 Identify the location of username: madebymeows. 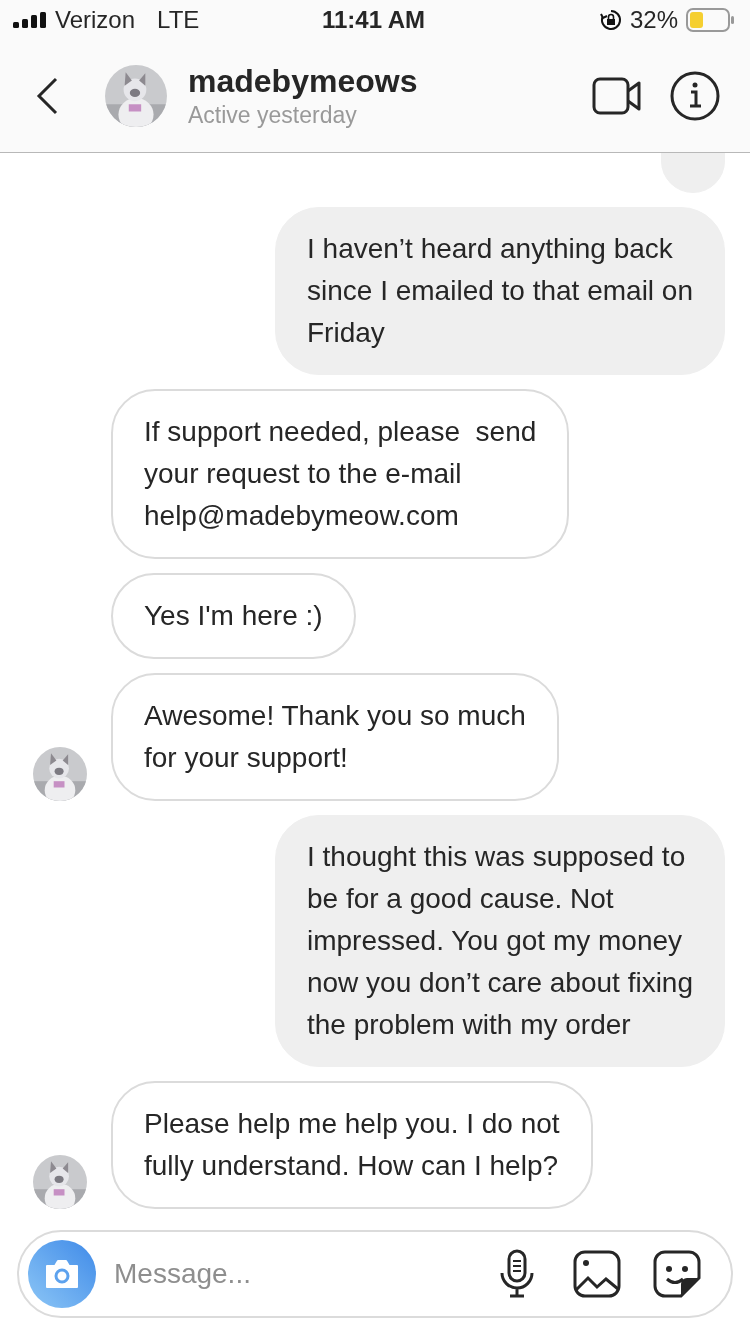
(390, 81).